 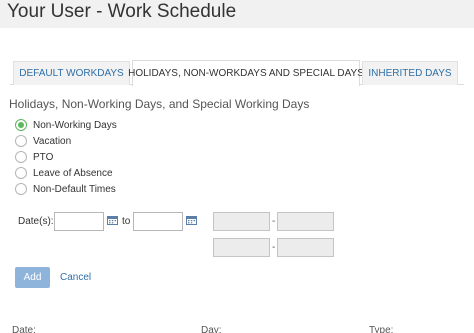 What do you see at coordinates (381, 329) in the screenshot?
I see `column-header-type: Type:` at bounding box center [381, 329].